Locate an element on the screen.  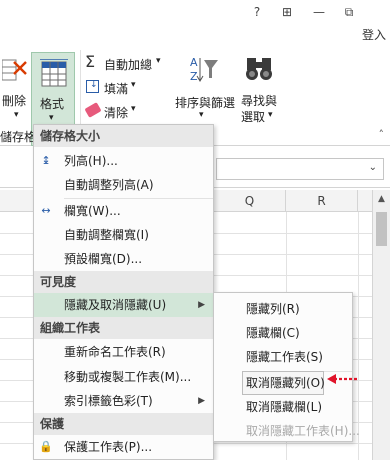
fill-chevron-icon: ▾ is located at coordinates (133, 85).